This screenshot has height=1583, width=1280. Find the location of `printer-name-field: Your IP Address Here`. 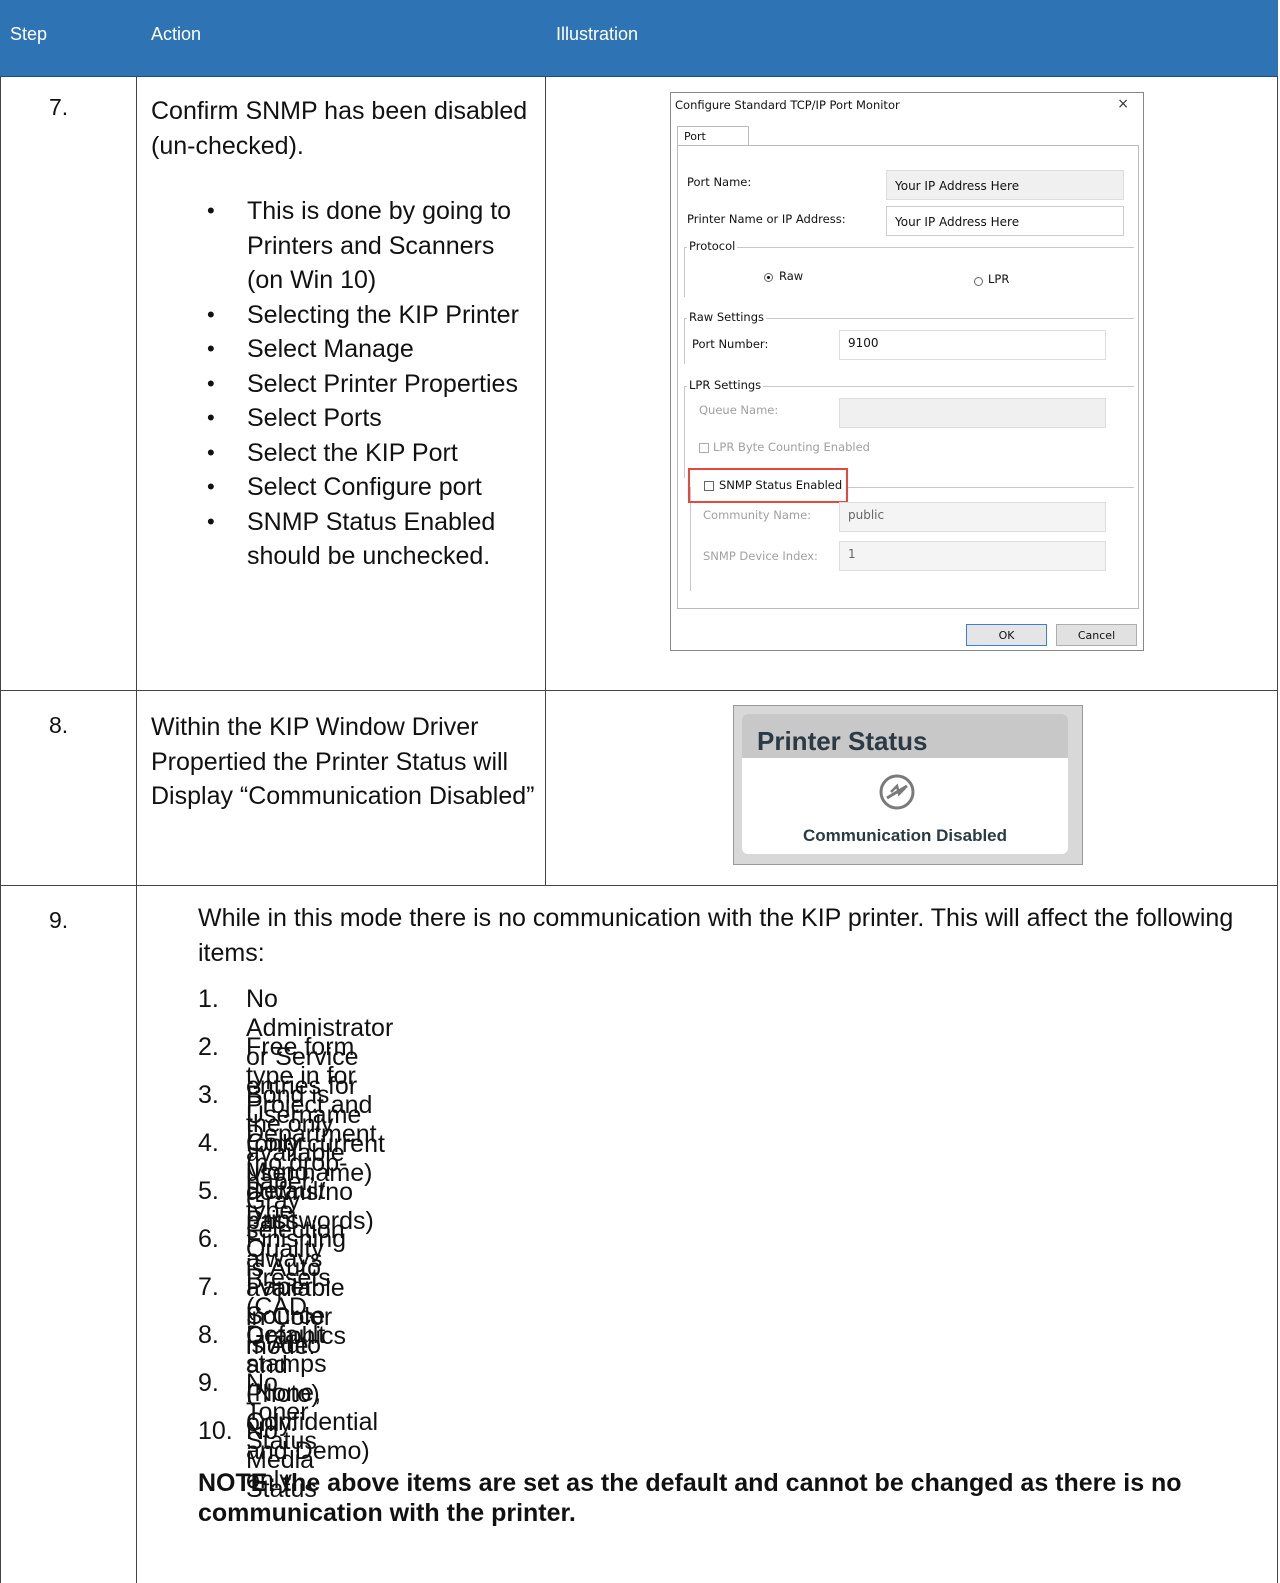

printer-name-field: Your IP Address Here is located at coordinates (1005, 221).